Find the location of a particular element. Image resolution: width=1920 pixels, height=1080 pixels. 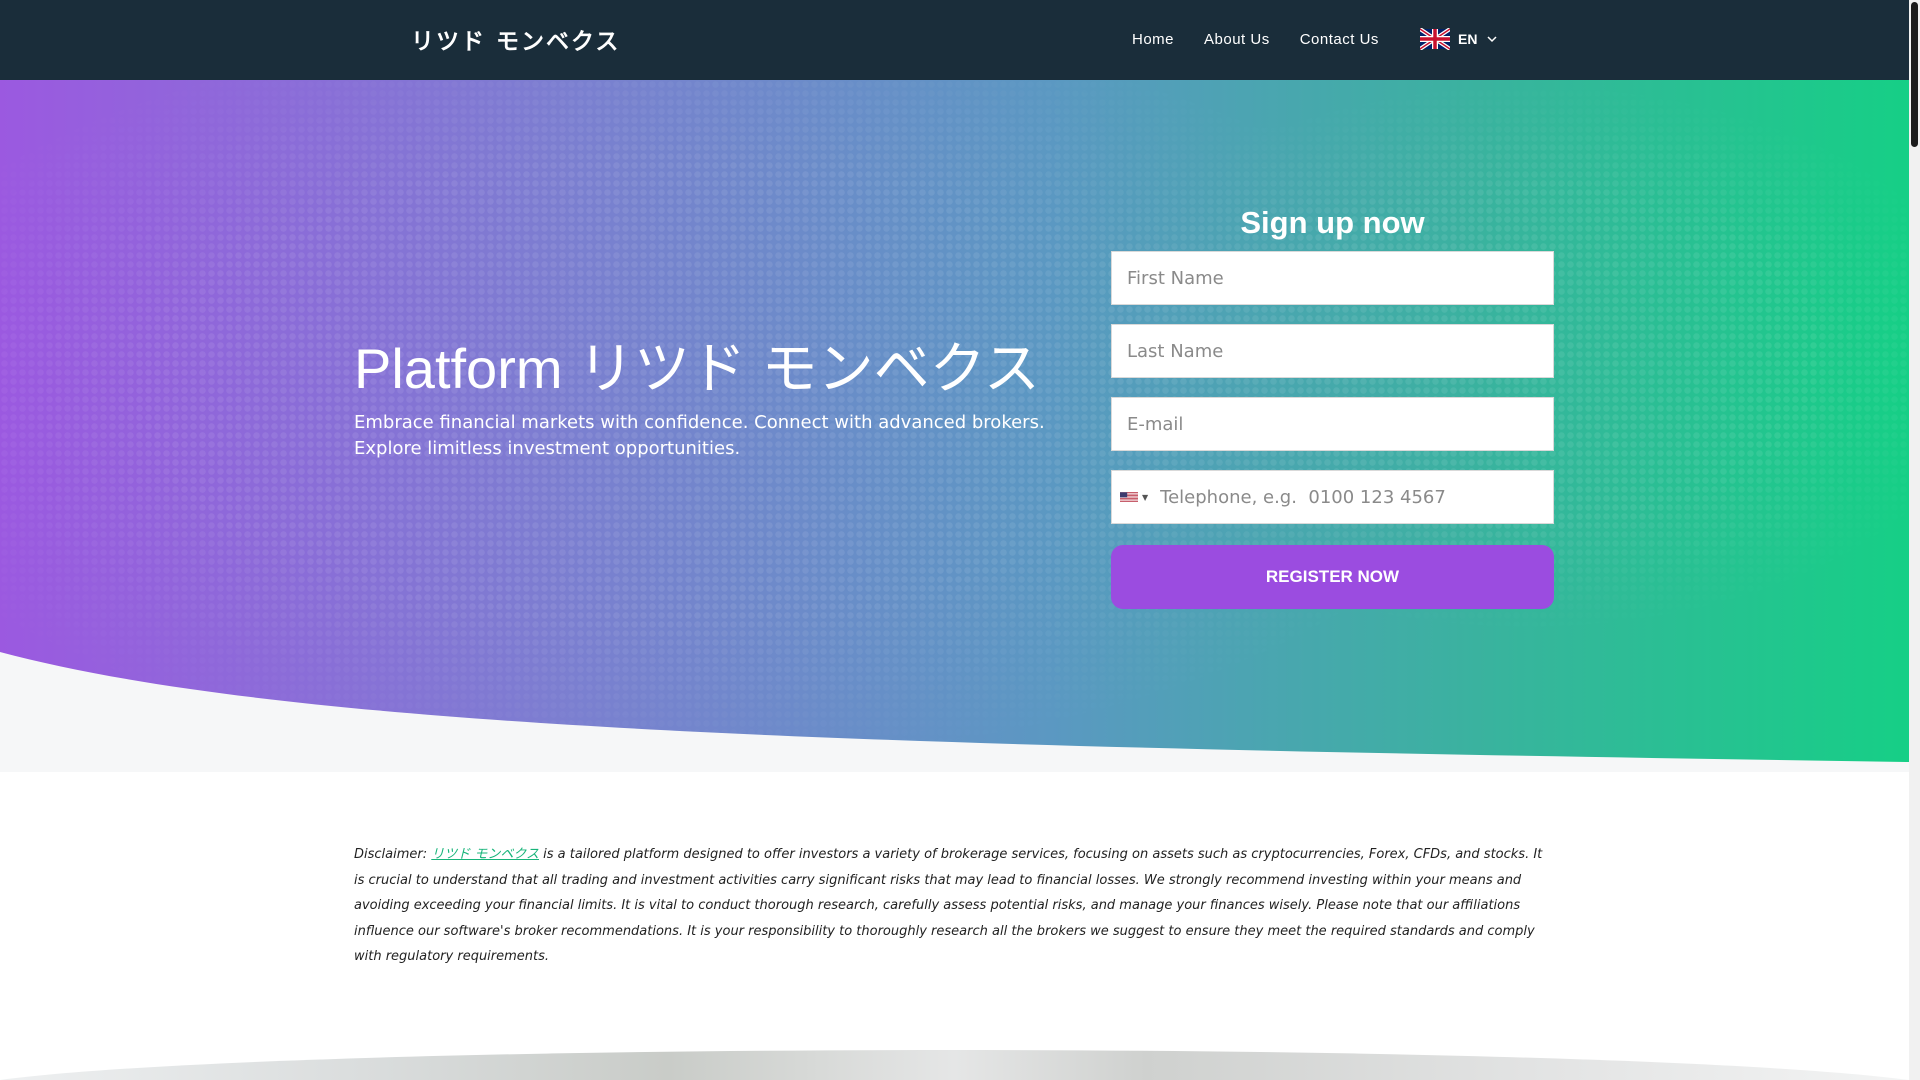

us-flag-icon is located at coordinates (1129, 497).